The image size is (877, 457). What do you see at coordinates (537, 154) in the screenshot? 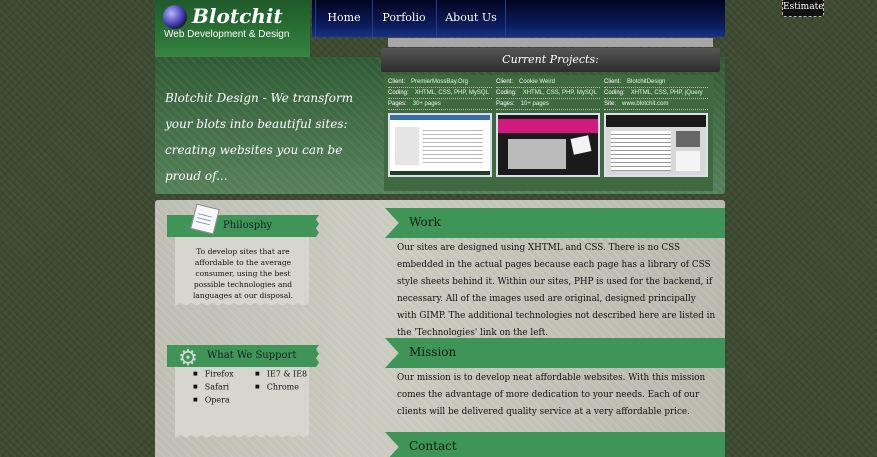
I see `thumb-content-block` at bounding box center [537, 154].